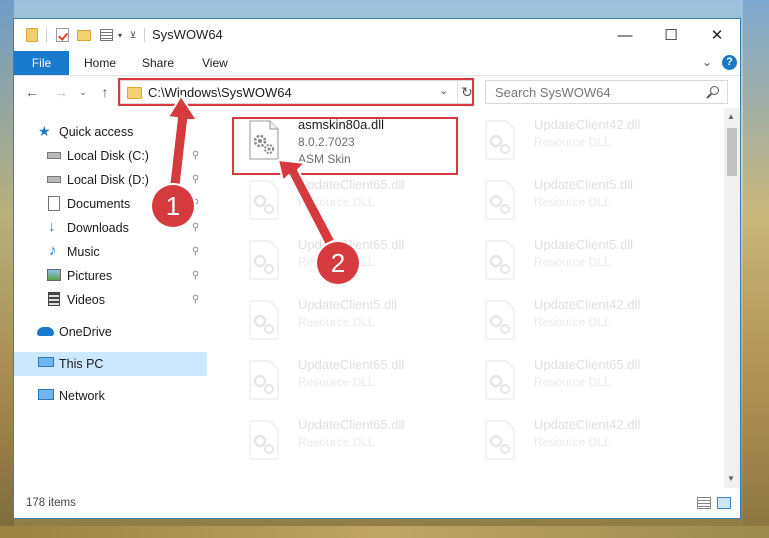 The height and width of the screenshot is (538, 769). I want to click on expand-ribbon-icon: ⌄, so click(707, 62).